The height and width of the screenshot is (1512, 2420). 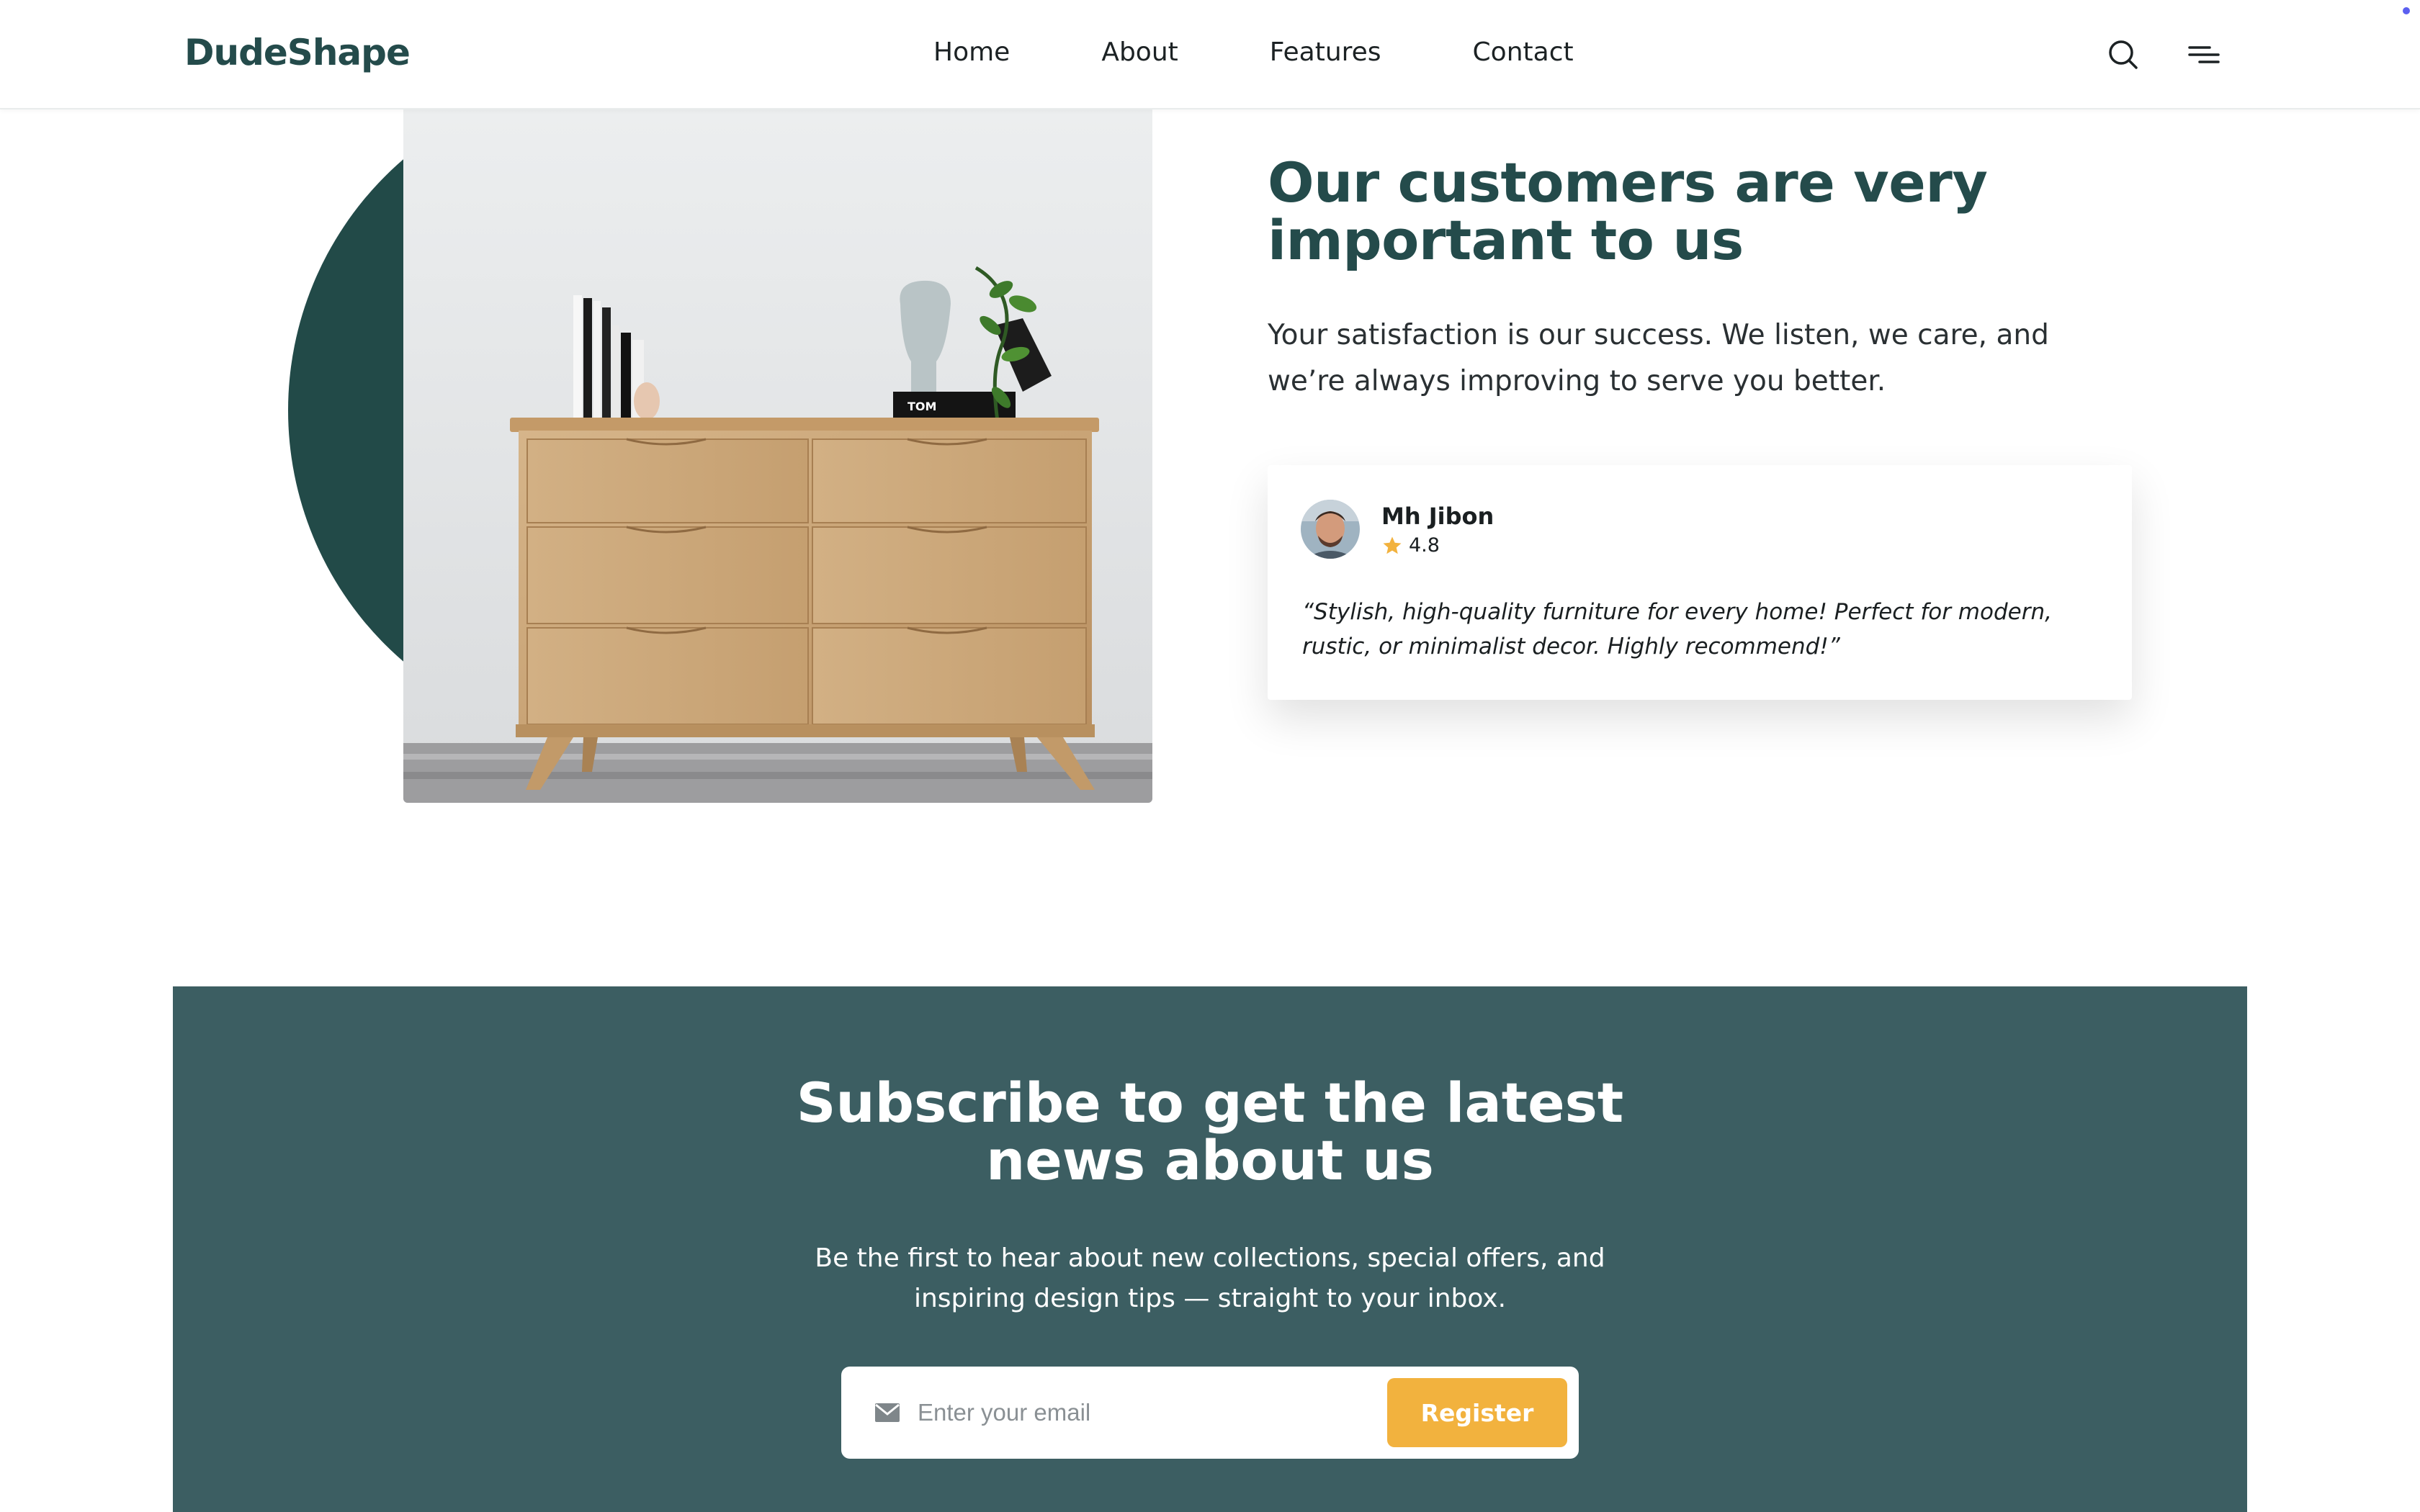 I want to click on reviewer-avatar, so click(x=1330, y=529).